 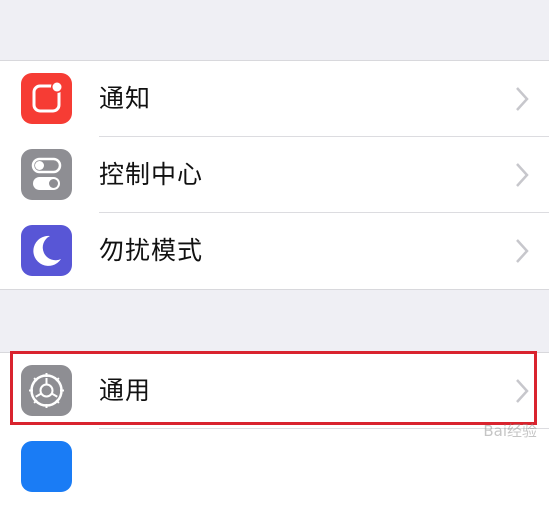 What do you see at coordinates (46, 390) in the screenshot?
I see `gear-icon` at bounding box center [46, 390].